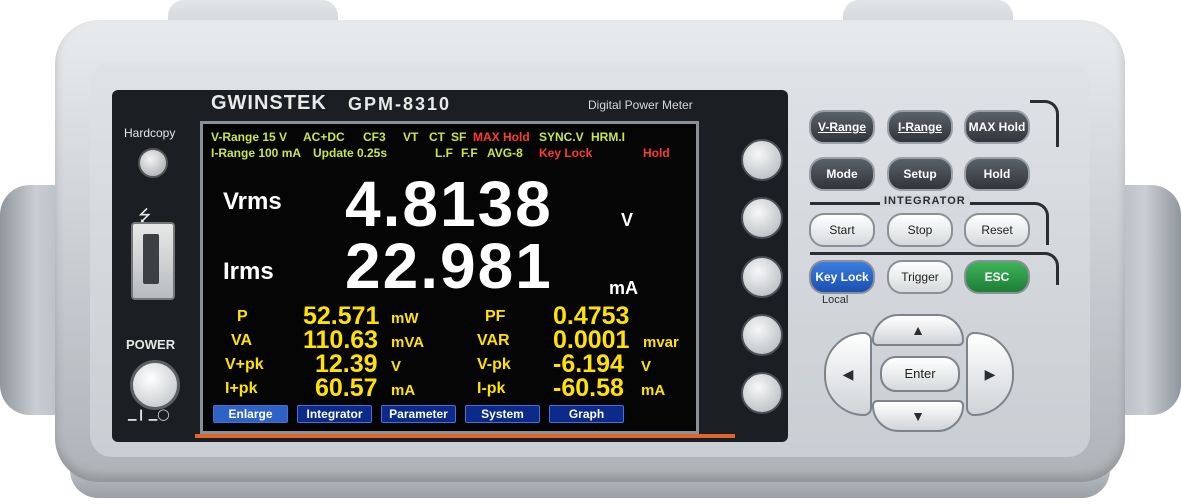  Describe the element at coordinates (374, 137) in the screenshot. I see `status-cf: CF3` at that location.